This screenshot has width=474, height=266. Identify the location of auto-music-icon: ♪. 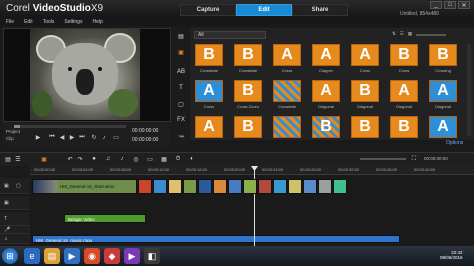
(122, 159).